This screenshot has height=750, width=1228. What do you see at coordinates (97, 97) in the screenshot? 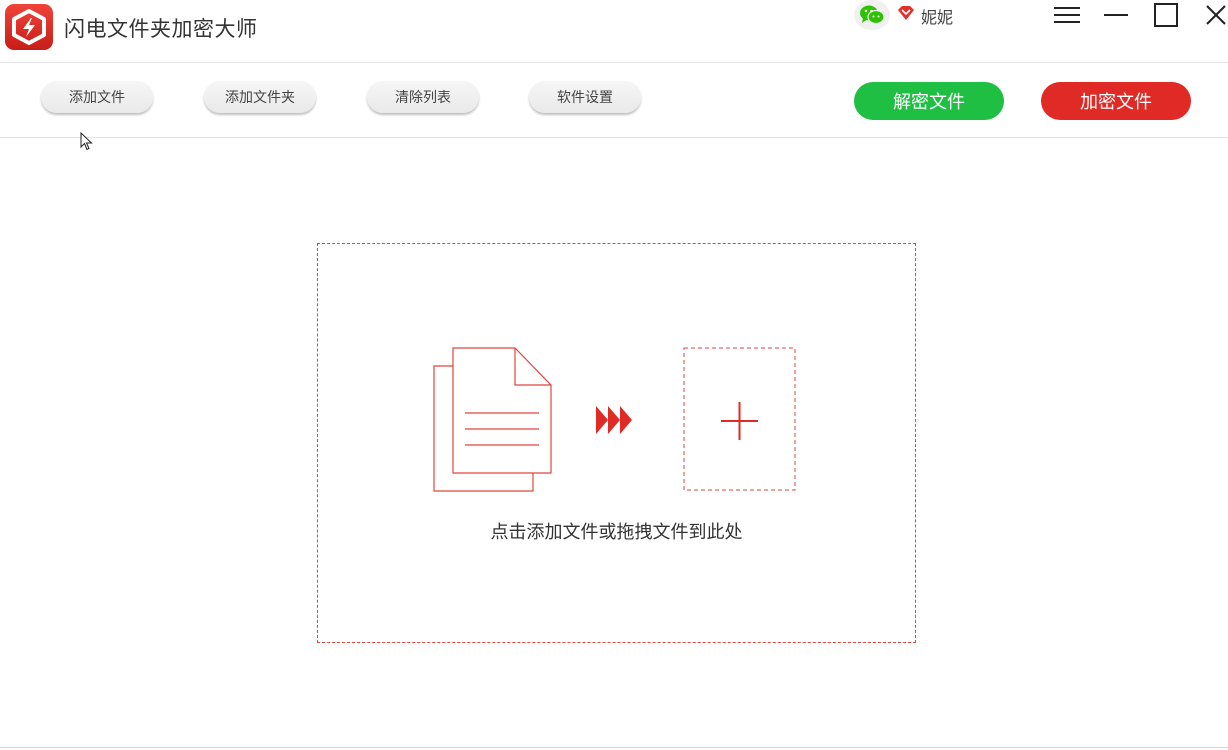
I see `add-file-button: 添加文件` at bounding box center [97, 97].